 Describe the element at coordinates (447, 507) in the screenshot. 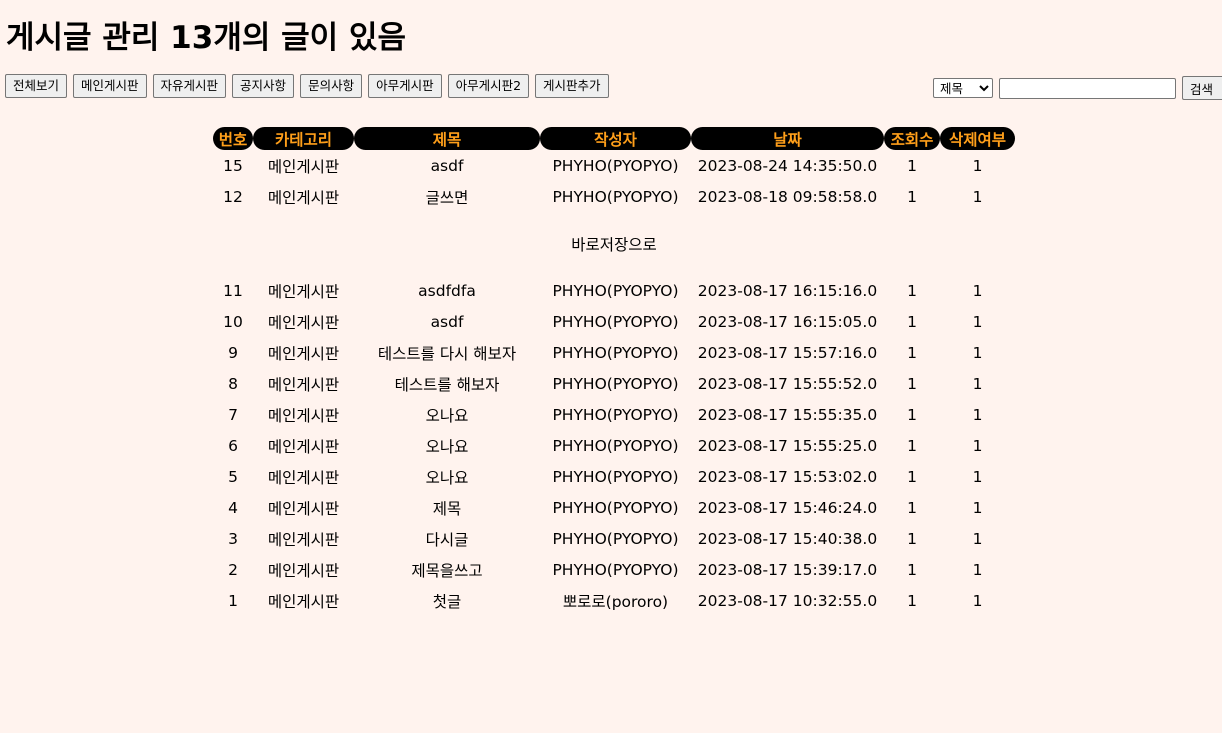

I see `cell-title: 제목` at that location.